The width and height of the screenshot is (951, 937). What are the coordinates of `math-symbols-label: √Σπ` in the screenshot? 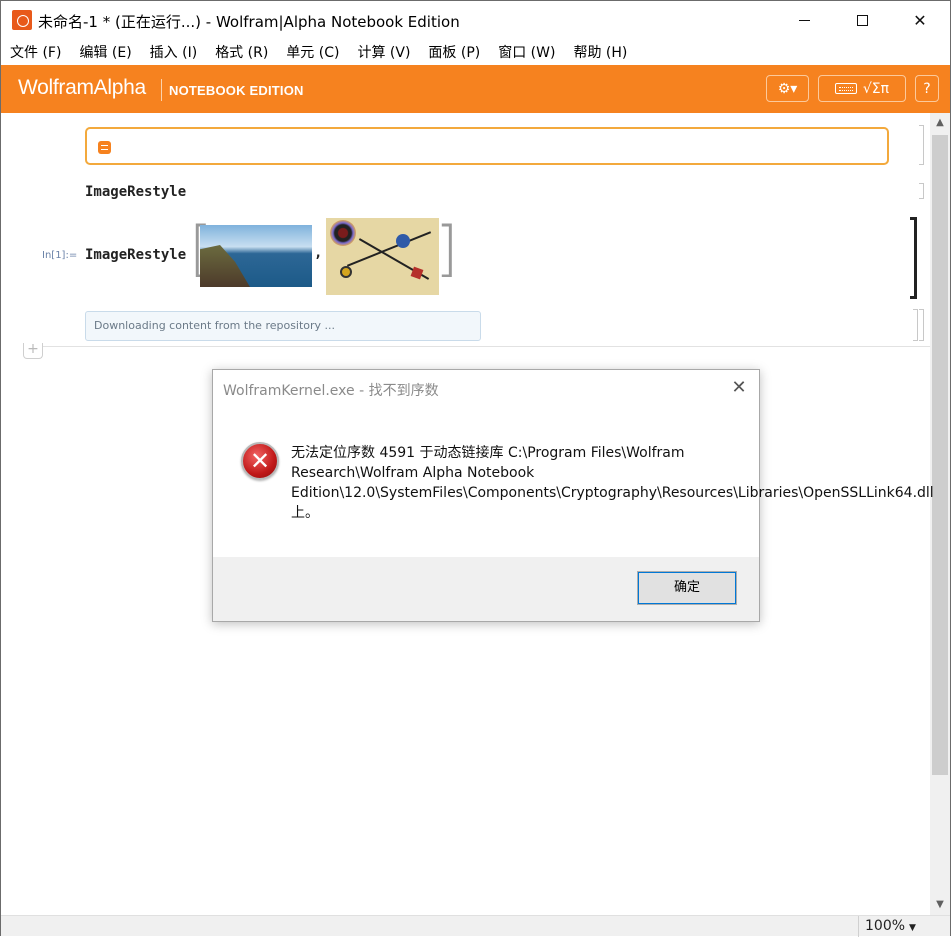 It's located at (876, 88).